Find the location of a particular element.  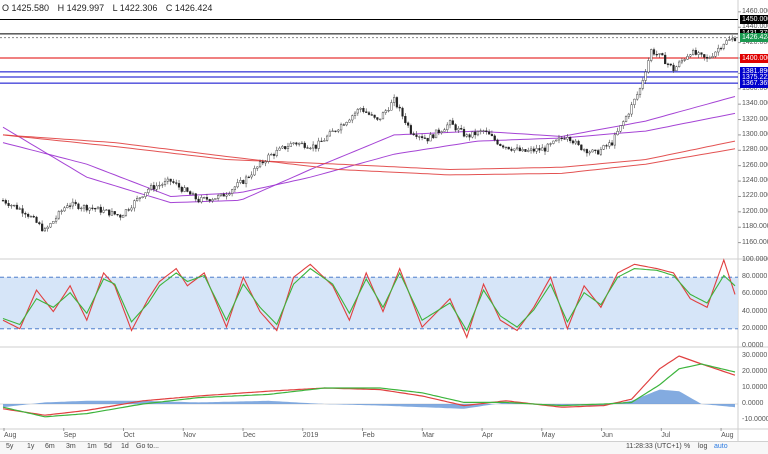

range-button-3m: 3m is located at coordinates (71, 446).